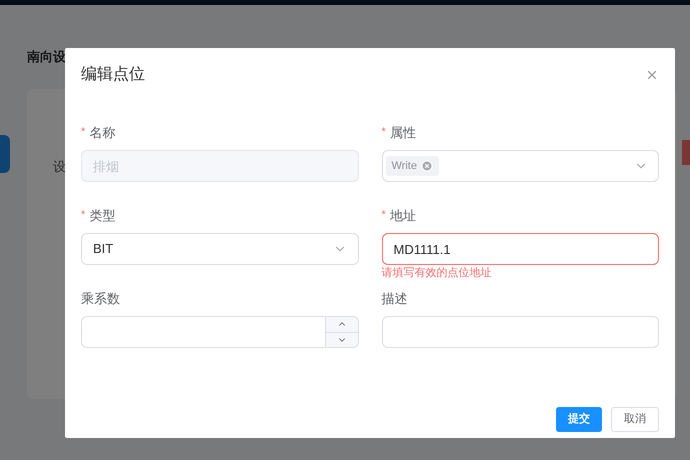 Image resolution: width=690 pixels, height=460 pixels. I want to click on number-field, so click(203, 332).